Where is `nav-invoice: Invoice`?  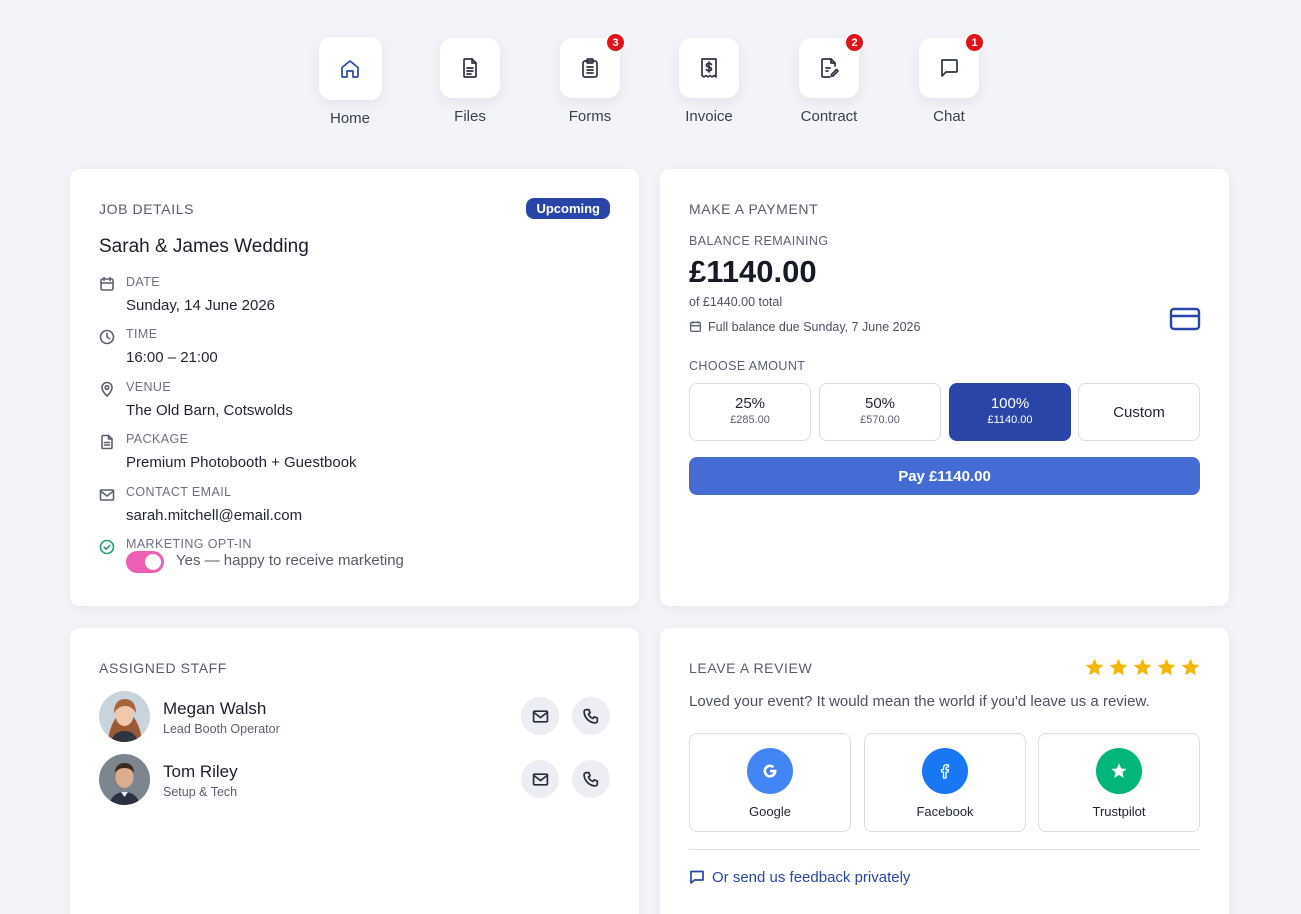 nav-invoice: Invoice is located at coordinates (709, 81).